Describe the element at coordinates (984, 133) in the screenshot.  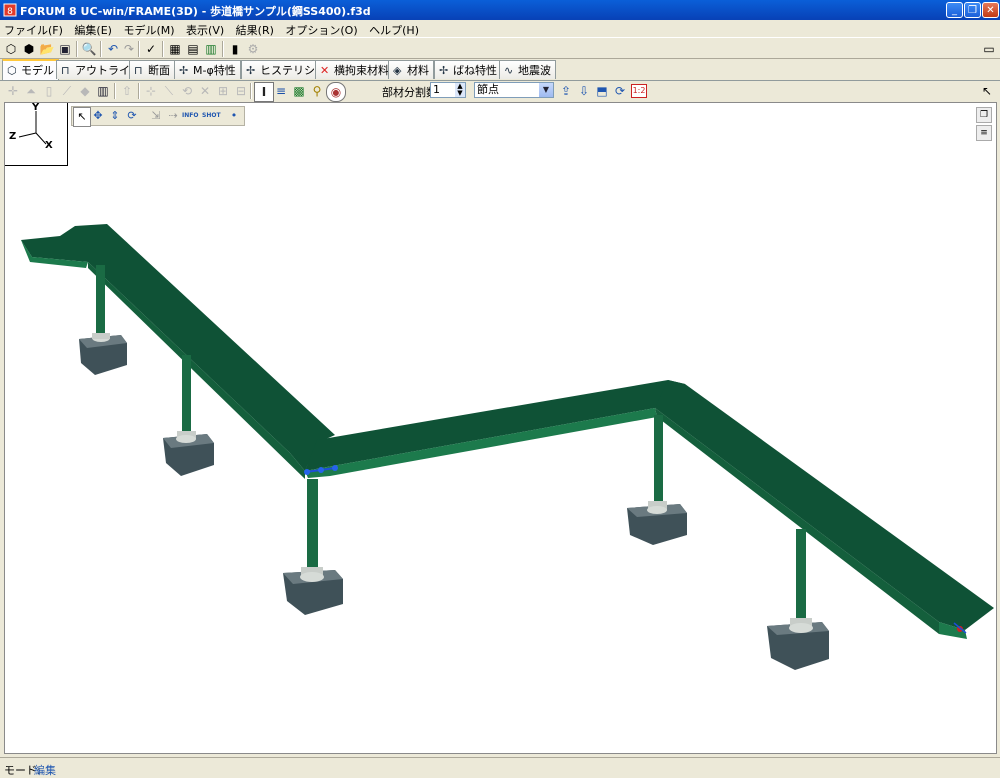
I see `list-panel-icon: ≡` at that location.